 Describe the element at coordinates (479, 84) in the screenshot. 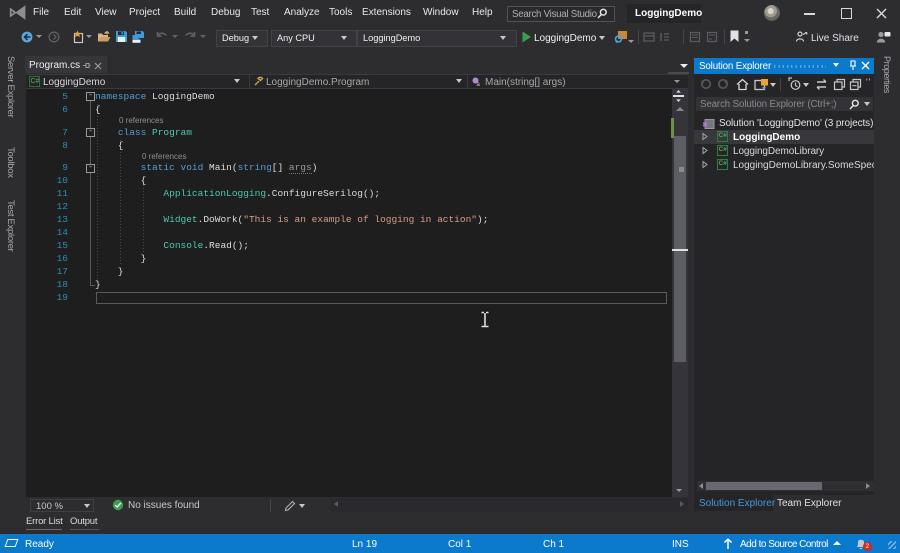

I see `svg-text: a` at that location.